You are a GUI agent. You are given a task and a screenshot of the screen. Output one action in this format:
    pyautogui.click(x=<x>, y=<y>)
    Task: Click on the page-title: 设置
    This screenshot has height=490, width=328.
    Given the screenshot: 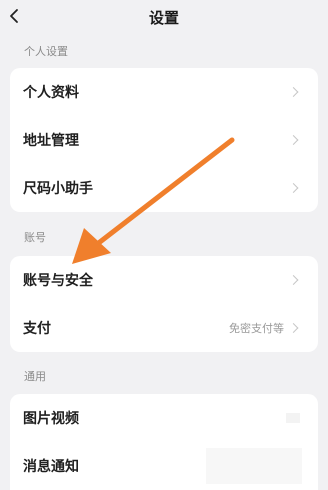 What is the action you would take?
    pyautogui.click(x=163, y=18)
    